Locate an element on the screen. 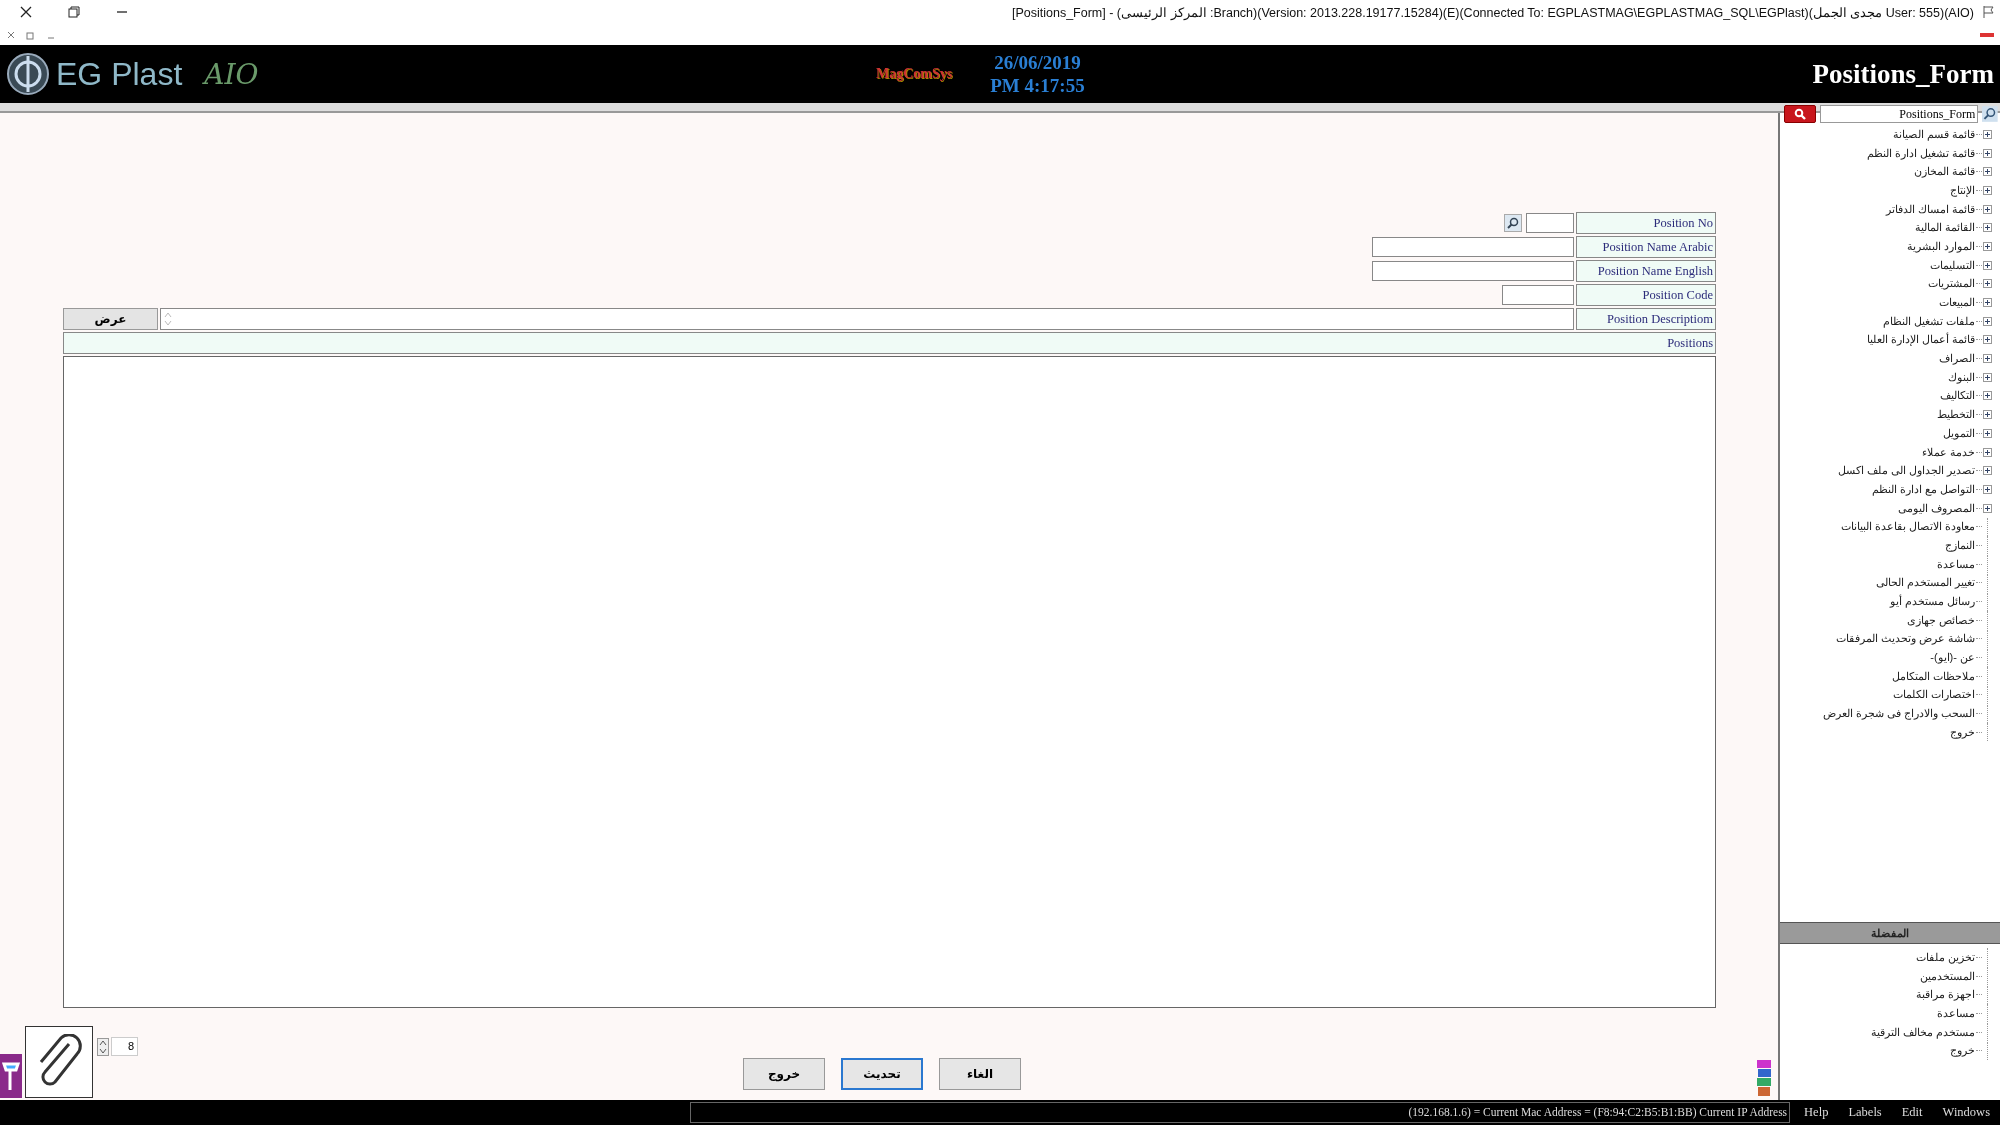 The height and width of the screenshot is (1125, 2000). logo-text: EG Plast is located at coordinates (119, 74).